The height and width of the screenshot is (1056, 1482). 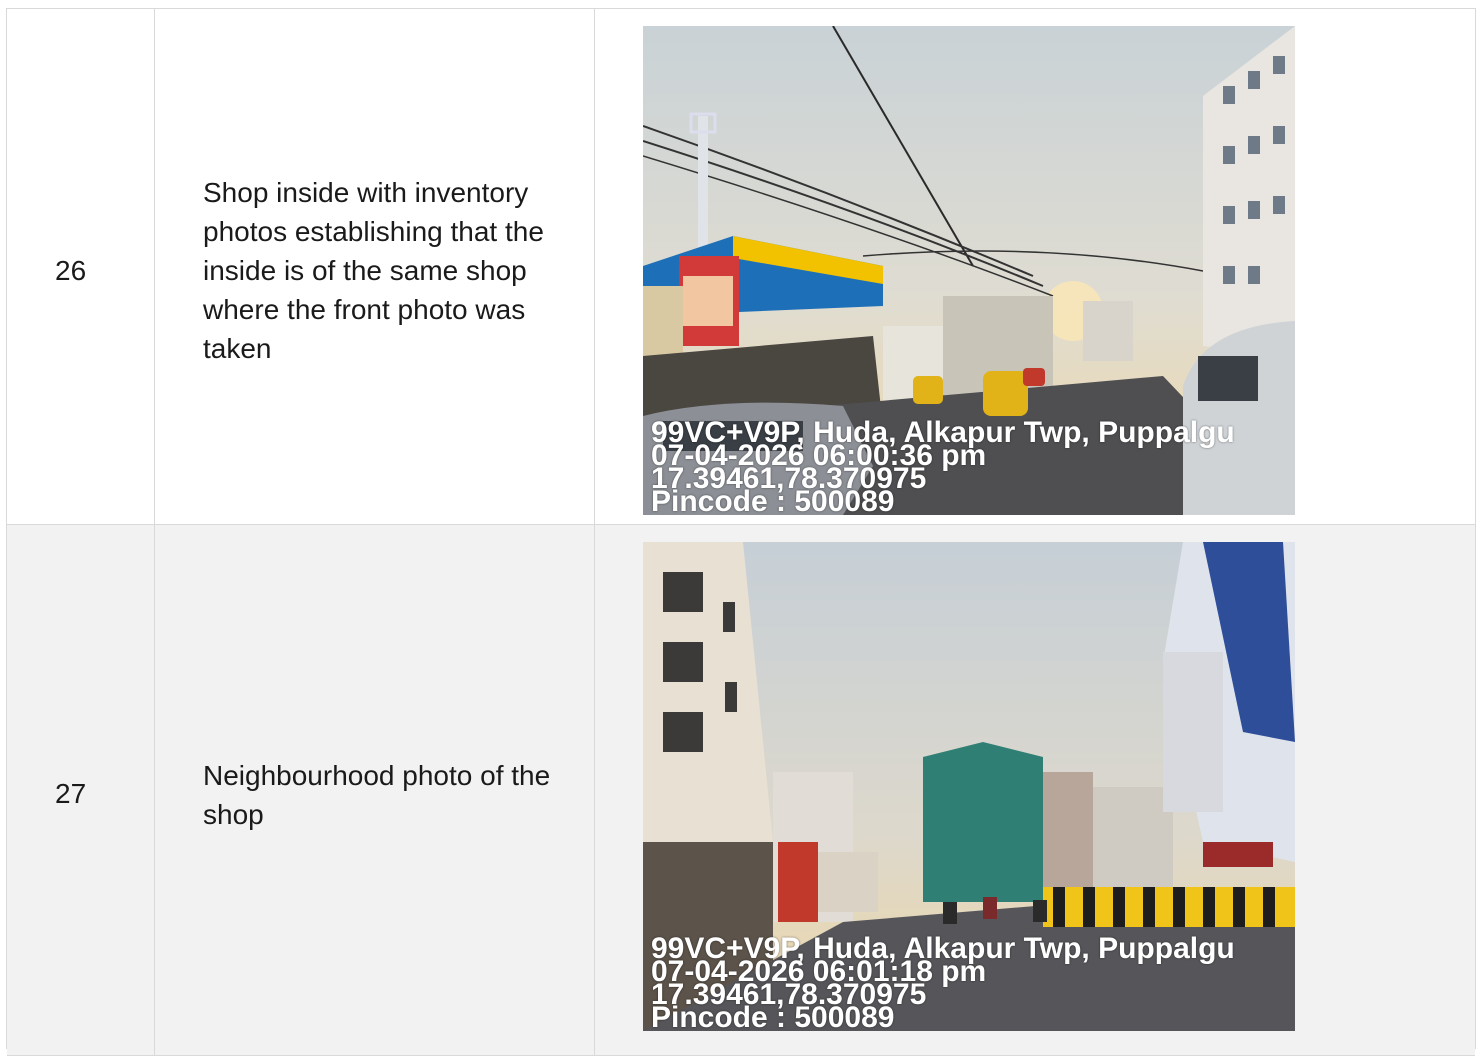 What do you see at coordinates (71, 270) in the screenshot?
I see `row-number: 26` at bounding box center [71, 270].